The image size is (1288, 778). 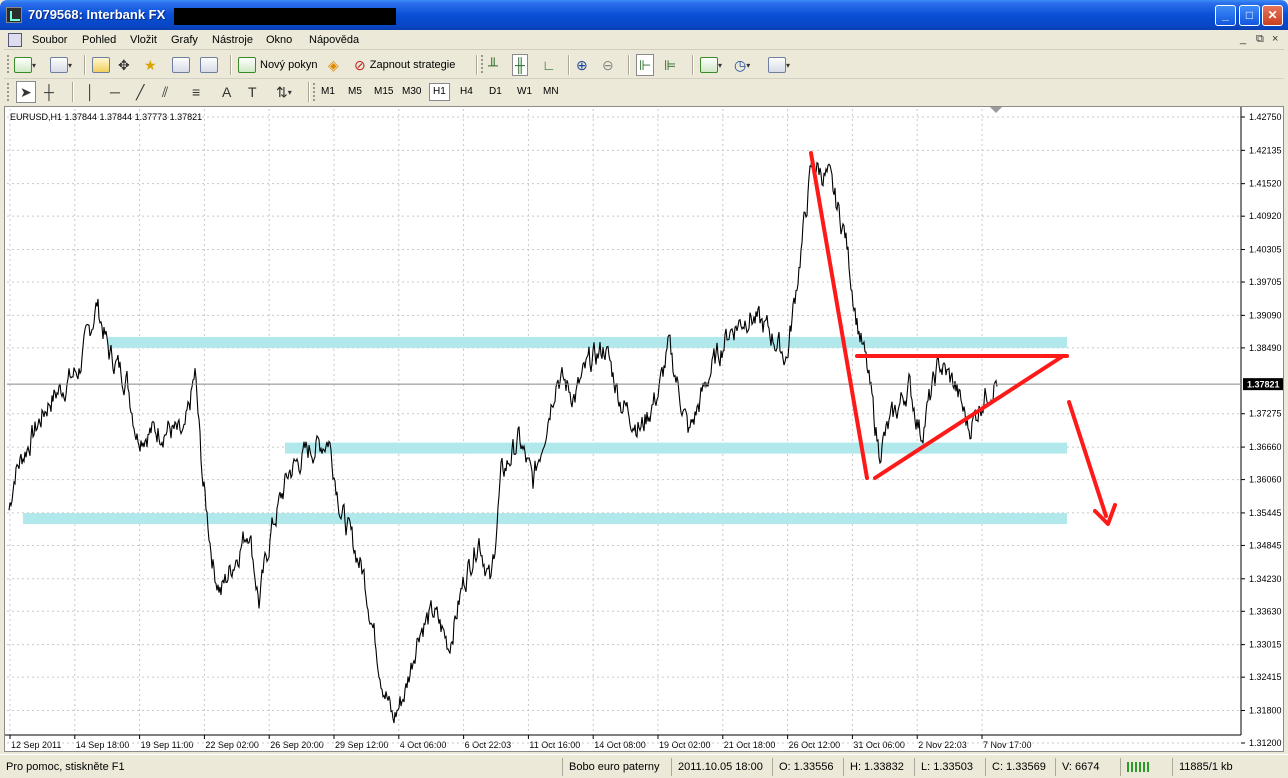 I want to click on price-tick-label: 1.41520, so click(x=1265, y=184).